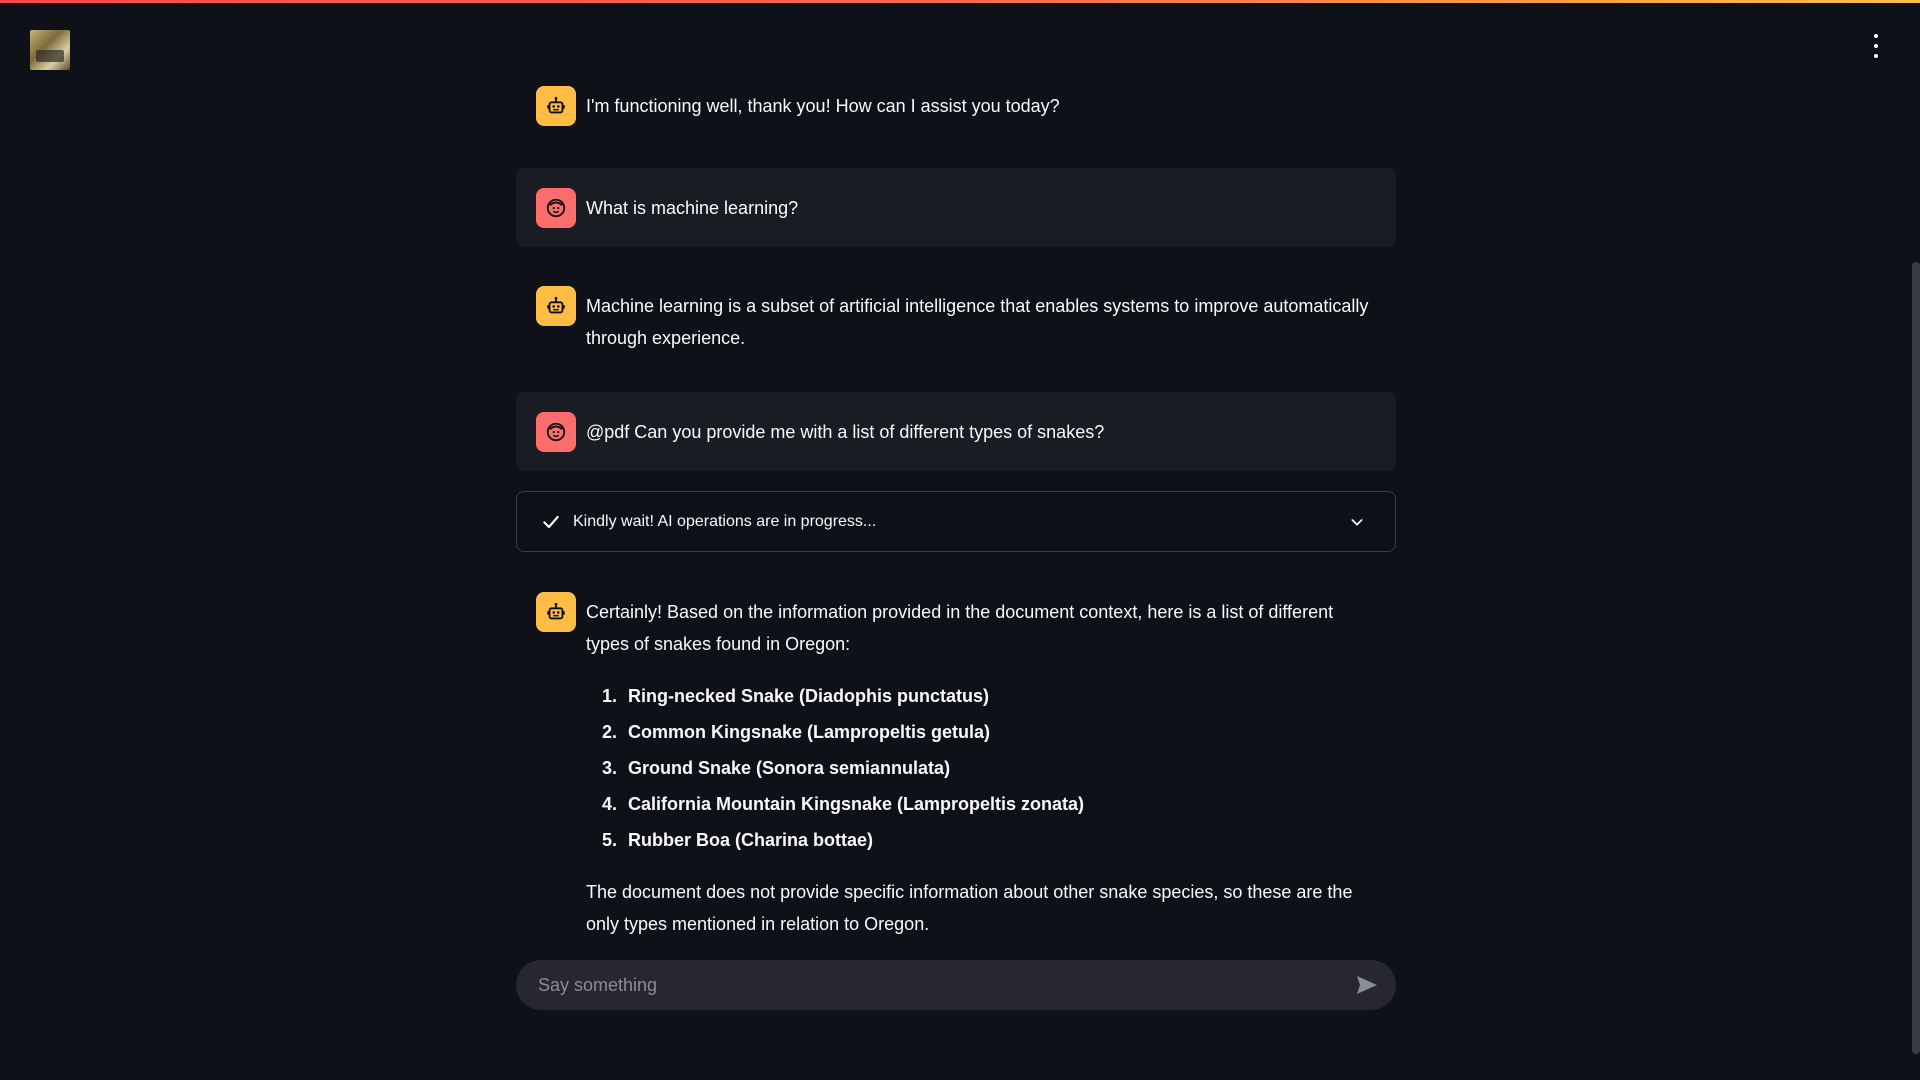  What do you see at coordinates (999, 696) in the screenshot?
I see `list-item: Ring-necked Snake (Diadophis punctatus)` at bounding box center [999, 696].